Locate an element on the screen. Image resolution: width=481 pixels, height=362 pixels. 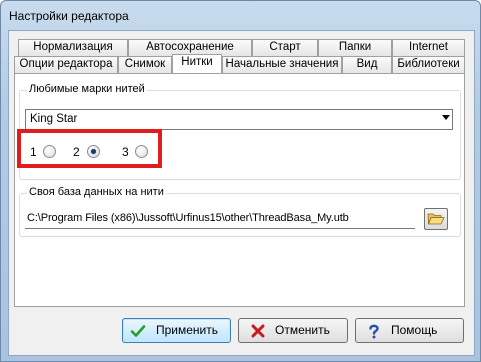
tab-editor-options: Опции редактора is located at coordinates (66, 64).